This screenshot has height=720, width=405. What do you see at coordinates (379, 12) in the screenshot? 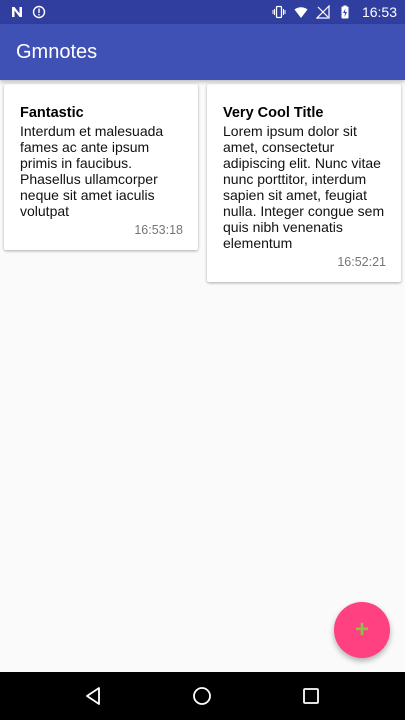
I see `status-clock: 16:53` at bounding box center [379, 12].